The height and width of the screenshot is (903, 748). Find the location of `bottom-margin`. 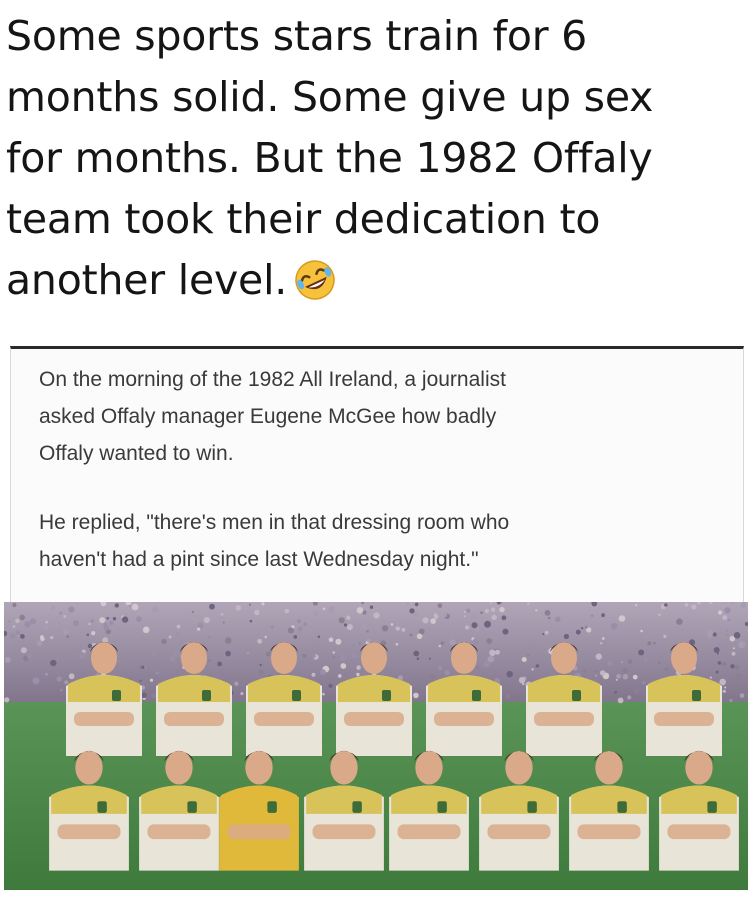

bottom-margin is located at coordinates (374, 896).